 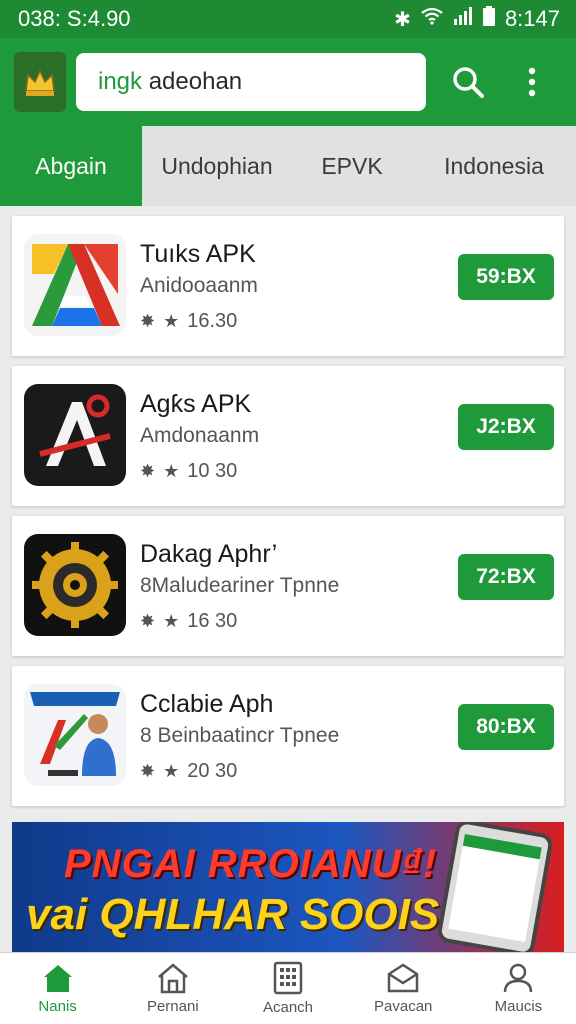 I want to click on more-vertical-icon, so click(x=532, y=82).